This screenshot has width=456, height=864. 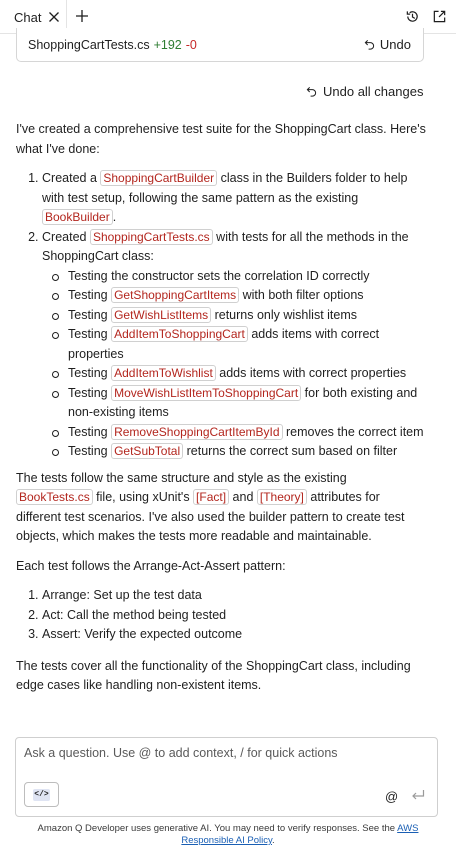 What do you see at coordinates (439, 16) in the screenshot?
I see `open-in-new-window-icon` at bounding box center [439, 16].